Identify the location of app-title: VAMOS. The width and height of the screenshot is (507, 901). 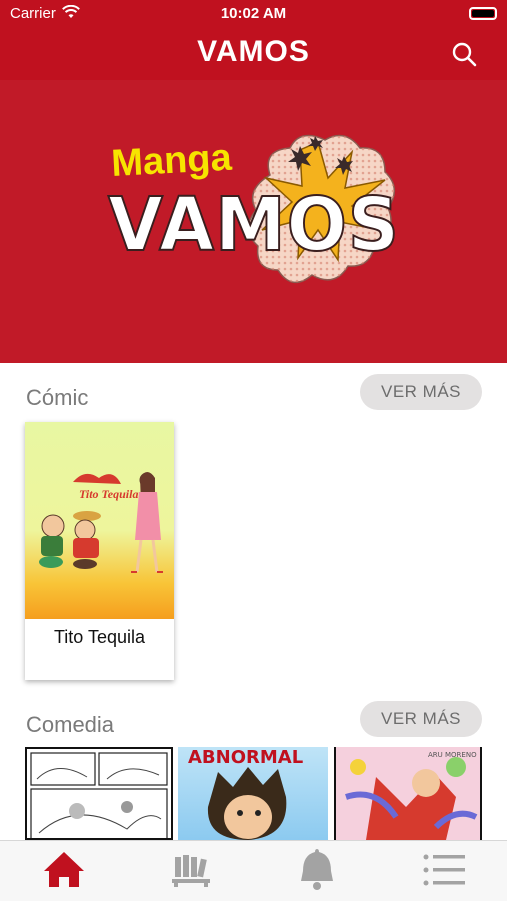
(253, 51).